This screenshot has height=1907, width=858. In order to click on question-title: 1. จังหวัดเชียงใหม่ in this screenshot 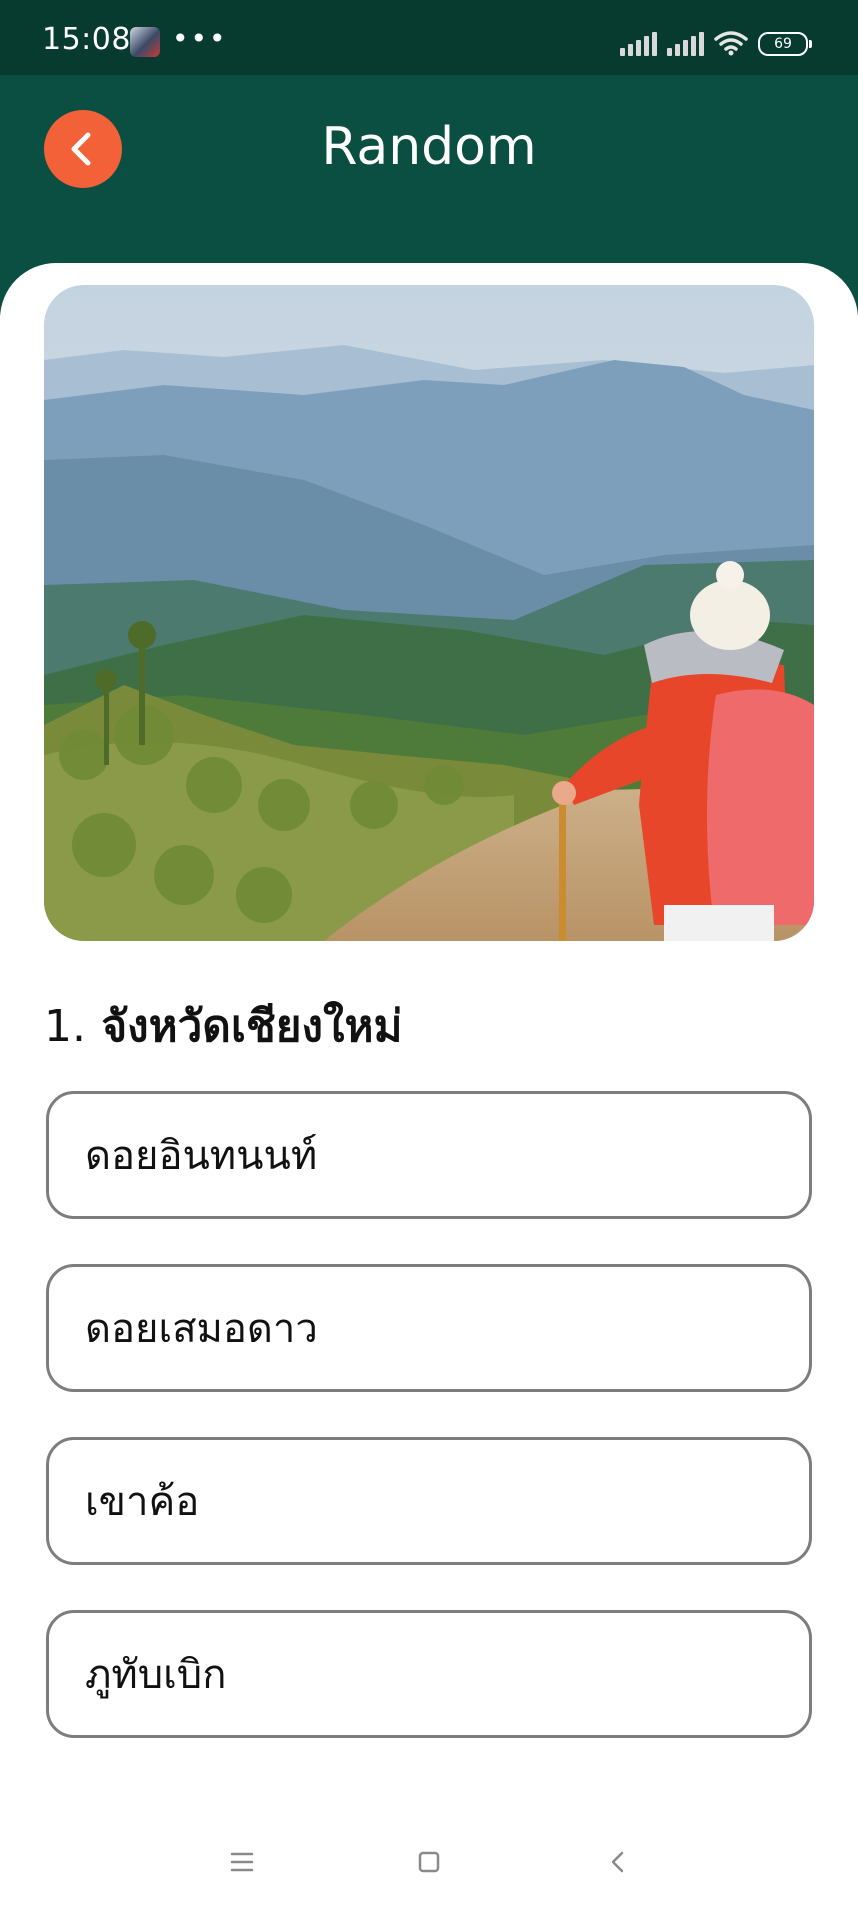, I will do `click(223, 1026)`.